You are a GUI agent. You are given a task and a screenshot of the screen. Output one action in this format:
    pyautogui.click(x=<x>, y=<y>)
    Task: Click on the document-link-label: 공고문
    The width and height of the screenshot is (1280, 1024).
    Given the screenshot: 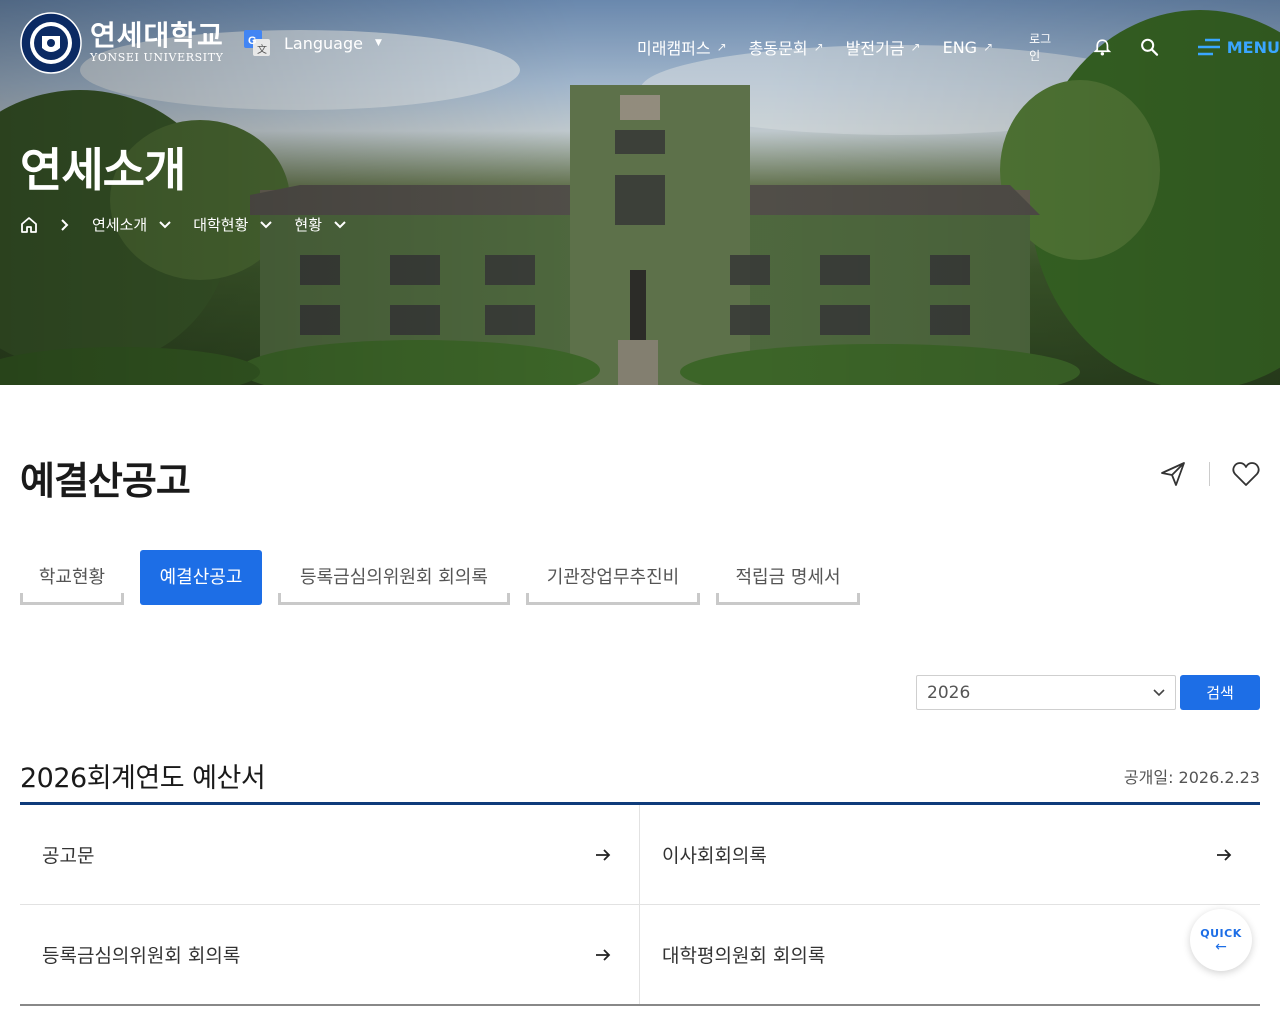 What is the action you would take?
    pyautogui.click(x=68, y=856)
    